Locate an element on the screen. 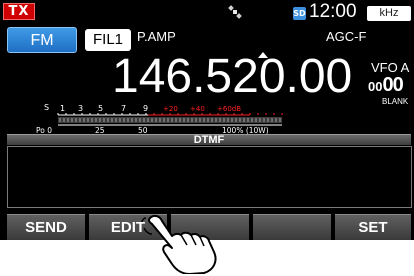  memory-channel: 0000 is located at coordinates (386, 85).